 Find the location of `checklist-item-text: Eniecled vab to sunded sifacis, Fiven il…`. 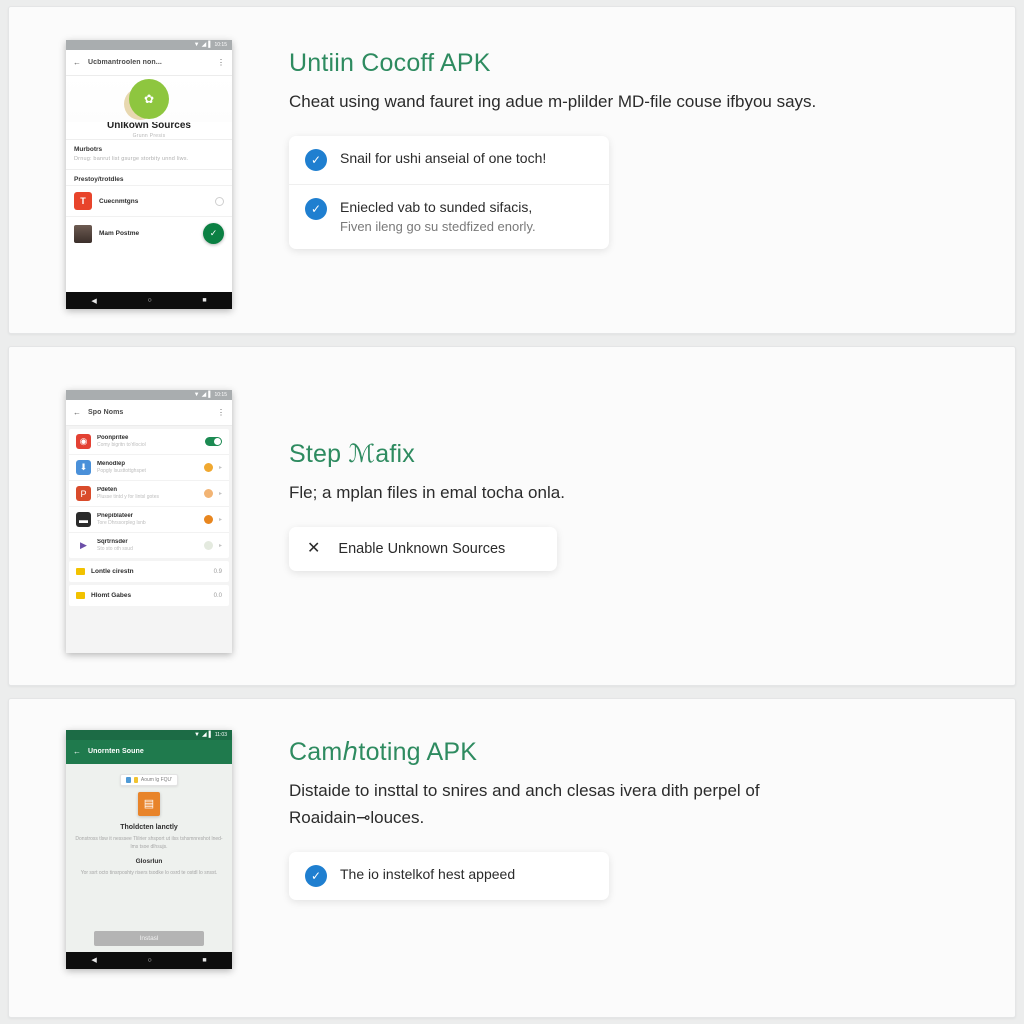

checklist-item-text: Eniecled vab to sunded sifacis, Fiven il… is located at coordinates (438, 217).